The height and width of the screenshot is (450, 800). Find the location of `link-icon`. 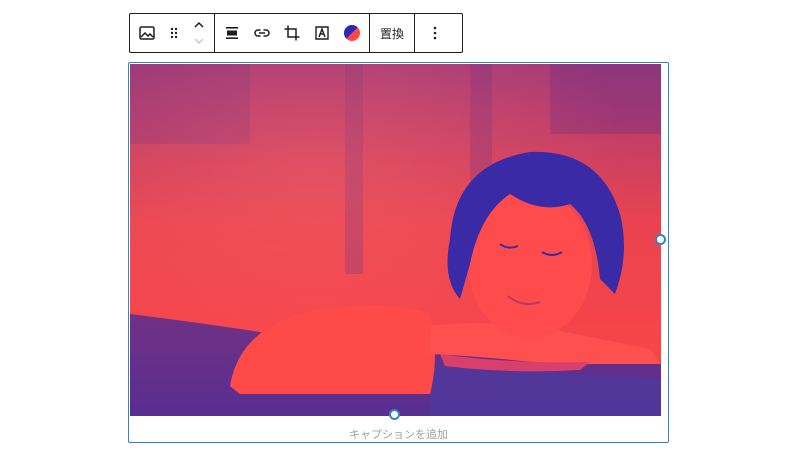

link-icon is located at coordinates (262, 33).